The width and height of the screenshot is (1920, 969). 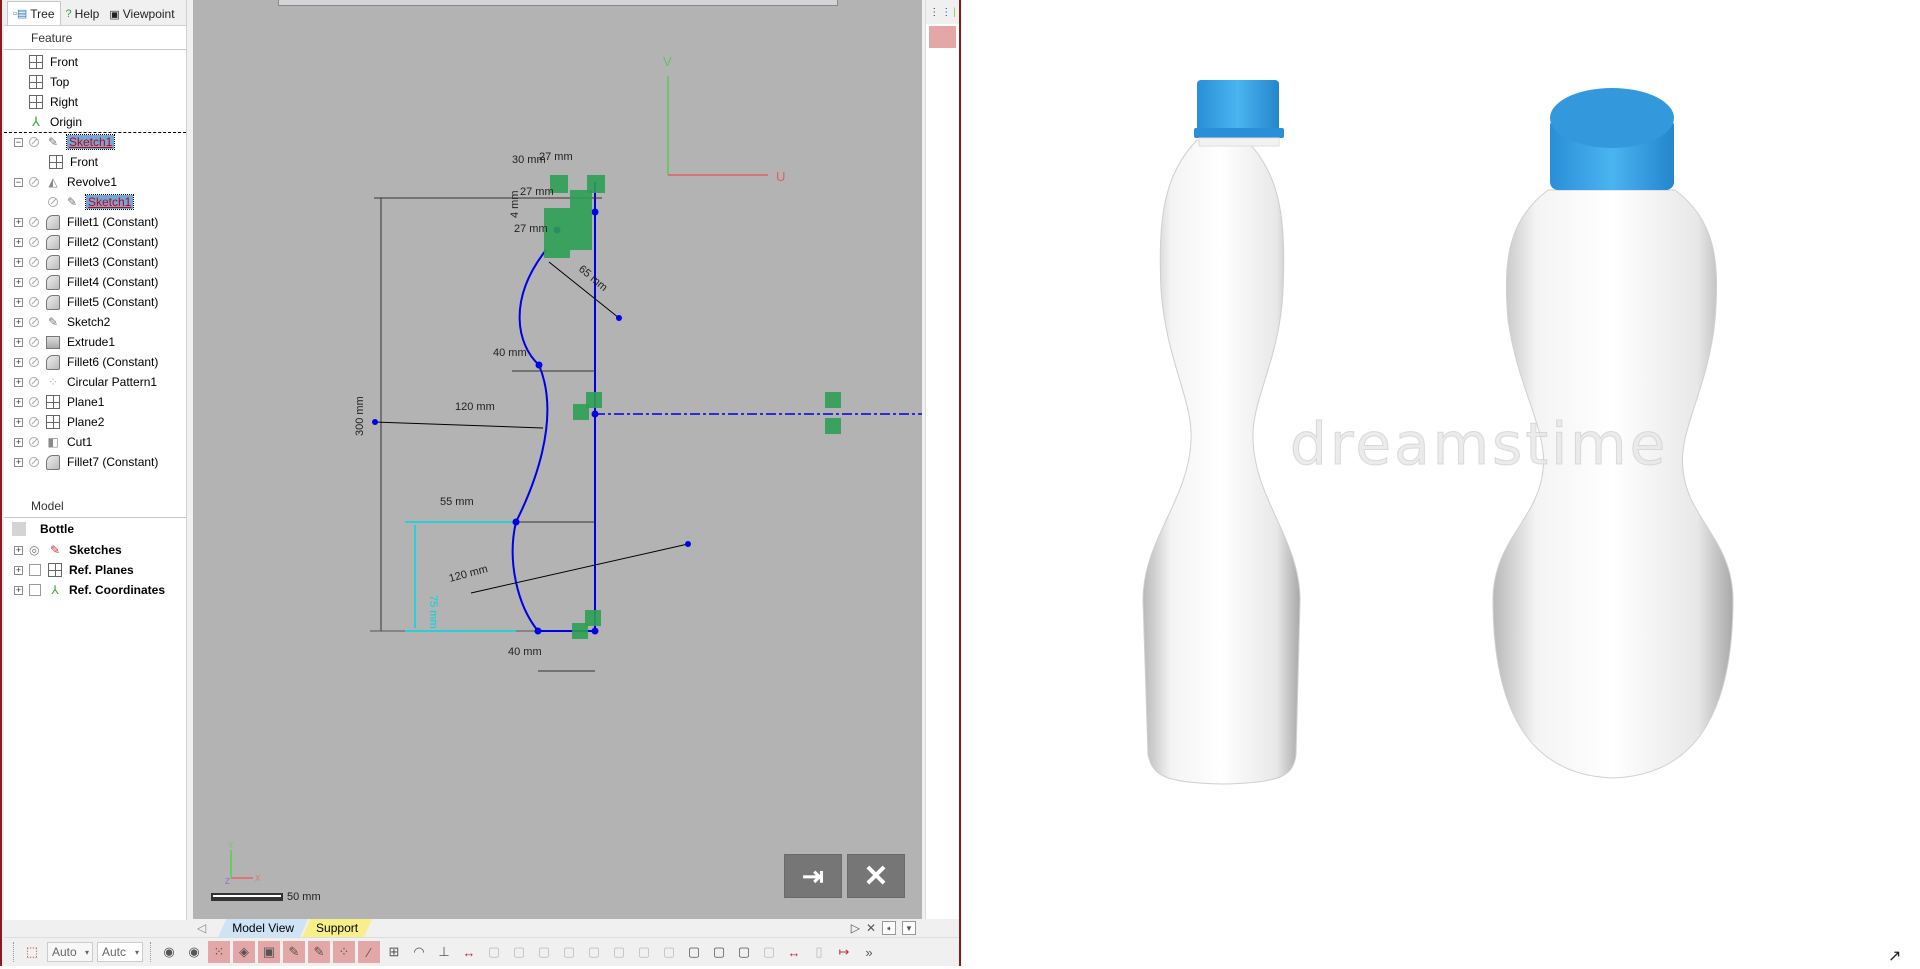 I want to click on feature-item: + ⁘ Circular Pattern1, so click(x=95, y=382).